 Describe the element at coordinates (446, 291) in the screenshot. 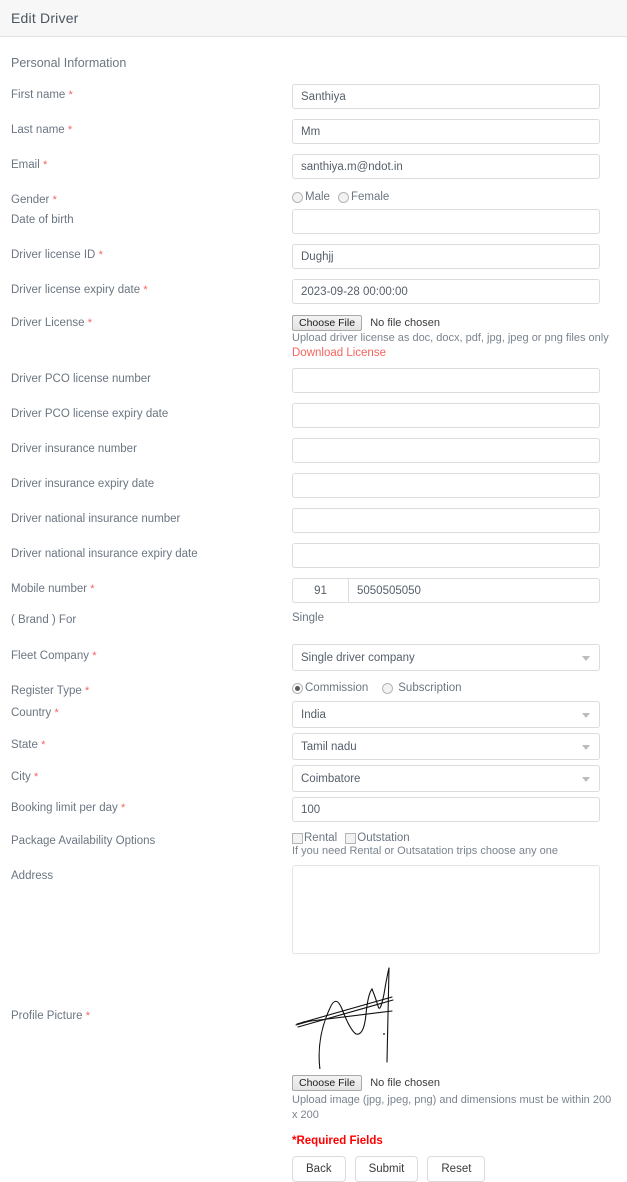

I see `driver-license-expiry-date-input` at that location.